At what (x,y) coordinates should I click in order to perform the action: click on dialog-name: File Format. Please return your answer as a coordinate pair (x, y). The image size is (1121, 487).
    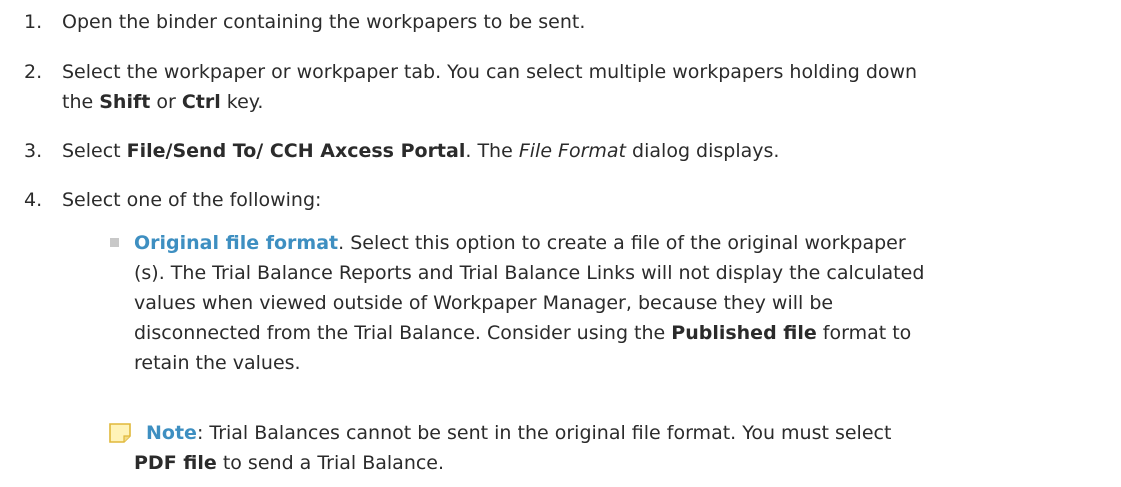
    Looking at the image, I should click on (572, 151).